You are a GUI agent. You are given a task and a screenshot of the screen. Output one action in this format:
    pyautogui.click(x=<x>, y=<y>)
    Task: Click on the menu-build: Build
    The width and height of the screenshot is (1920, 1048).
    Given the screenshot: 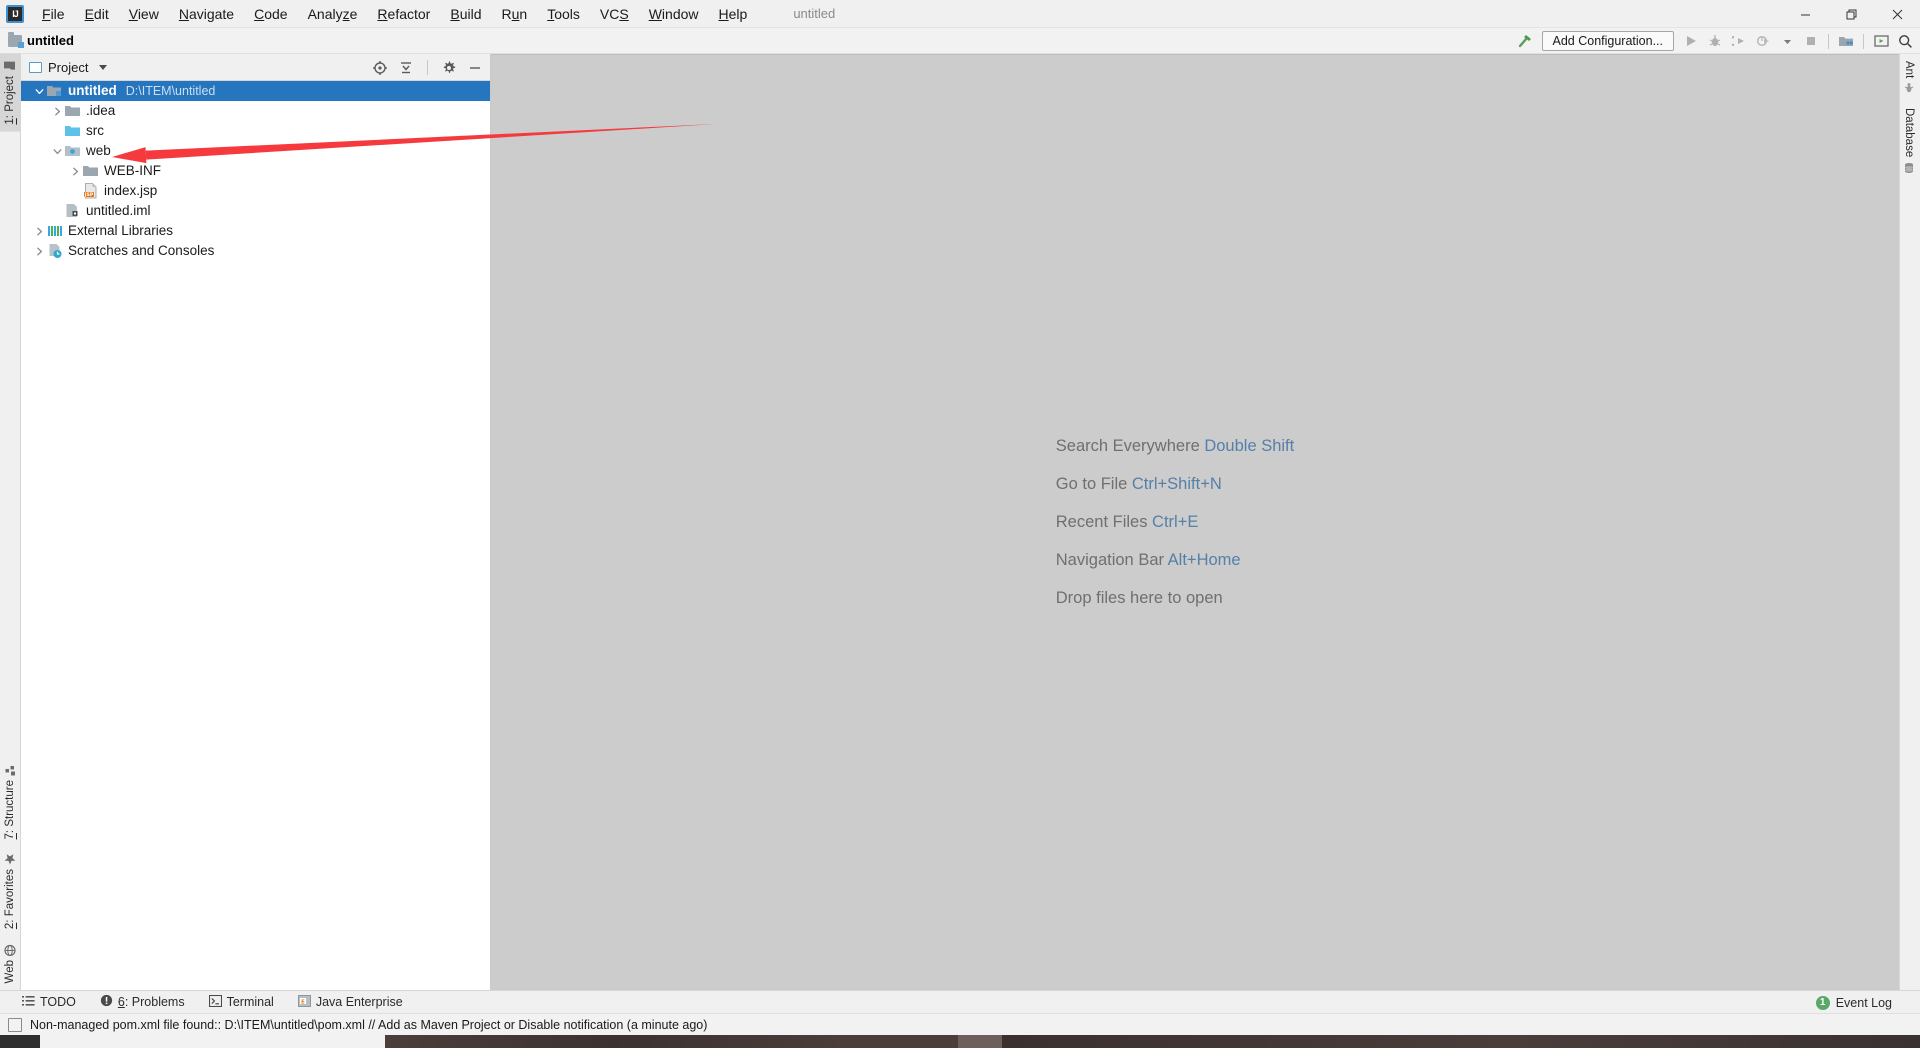 What is the action you would take?
    pyautogui.click(x=465, y=14)
    